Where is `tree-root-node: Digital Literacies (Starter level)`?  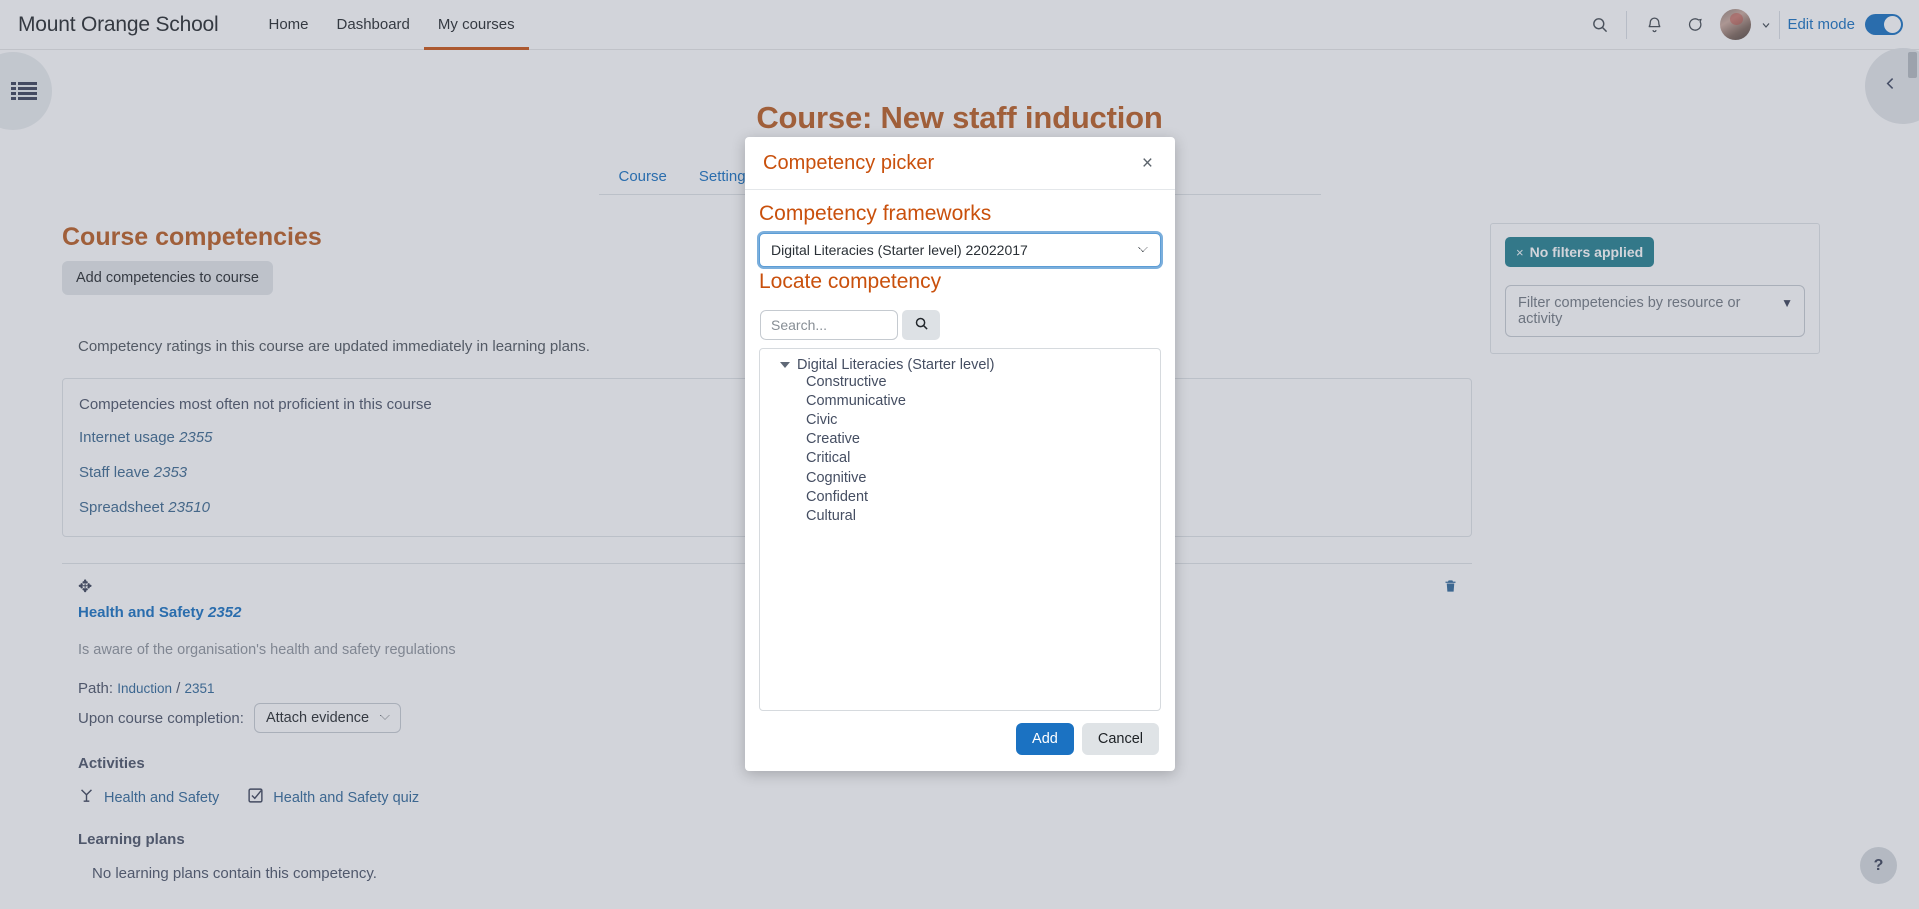 tree-root-node: Digital Literacies (Starter level) is located at coordinates (960, 365).